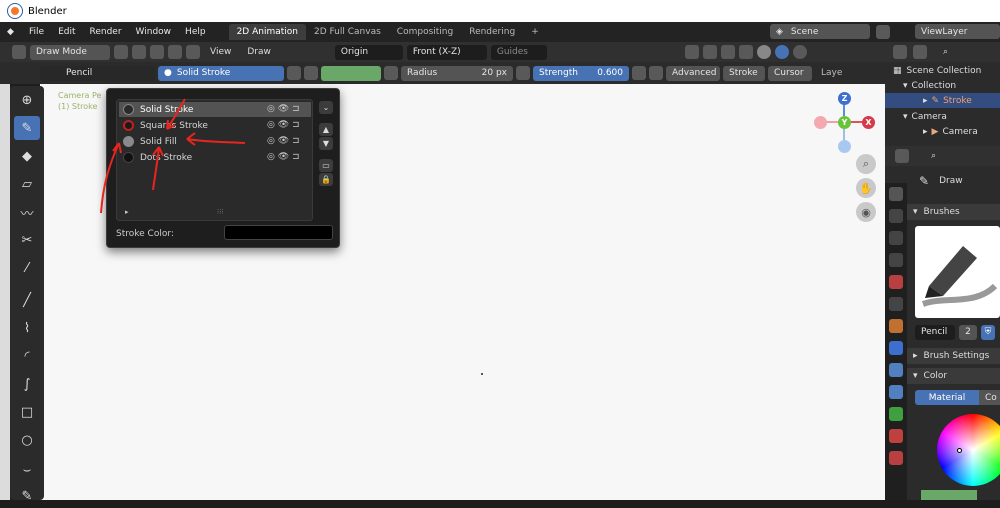 The height and width of the screenshot is (508, 1000). What do you see at coordinates (27, 384) in the screenshot?
I see `curve-tool-icon: ∫` at bounding box center [27, 384].